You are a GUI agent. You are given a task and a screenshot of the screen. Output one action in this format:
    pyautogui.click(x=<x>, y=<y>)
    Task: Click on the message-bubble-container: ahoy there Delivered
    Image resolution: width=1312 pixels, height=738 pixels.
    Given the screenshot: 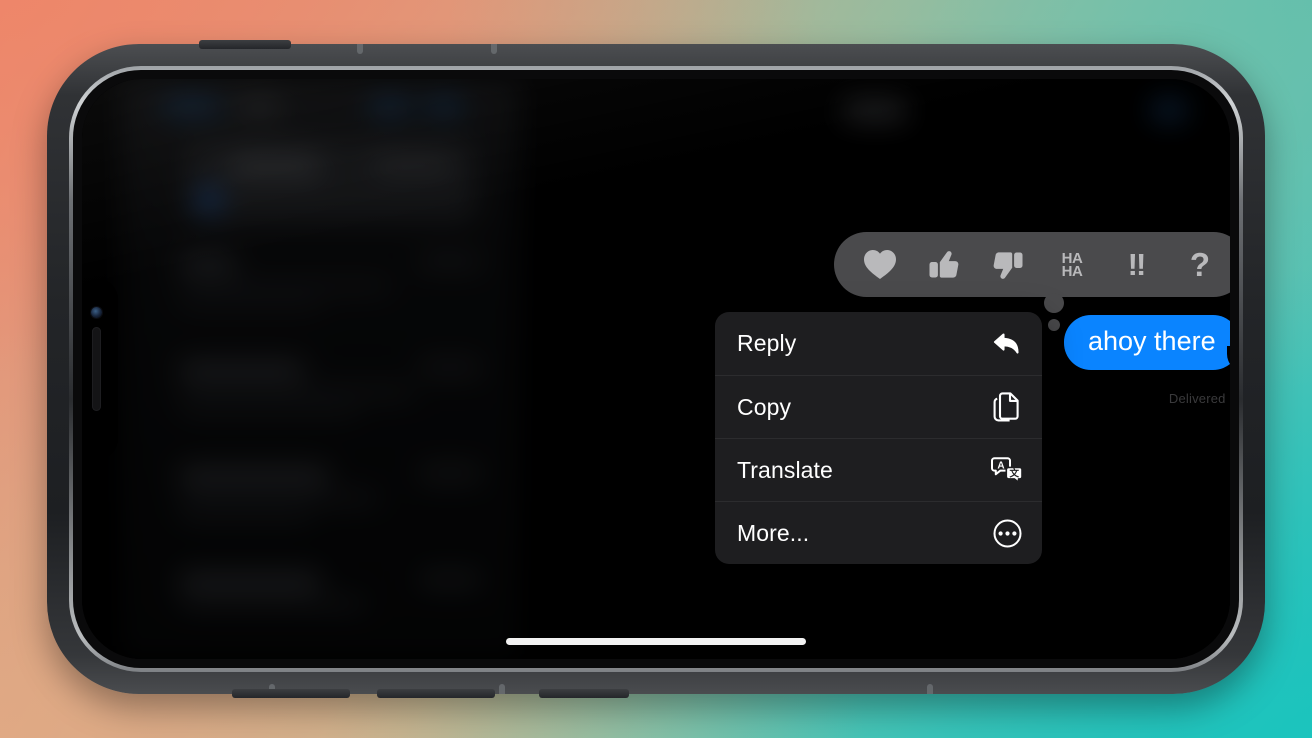 What is the action you would take?
    pyautogui.click(x=1147, y=360)
    